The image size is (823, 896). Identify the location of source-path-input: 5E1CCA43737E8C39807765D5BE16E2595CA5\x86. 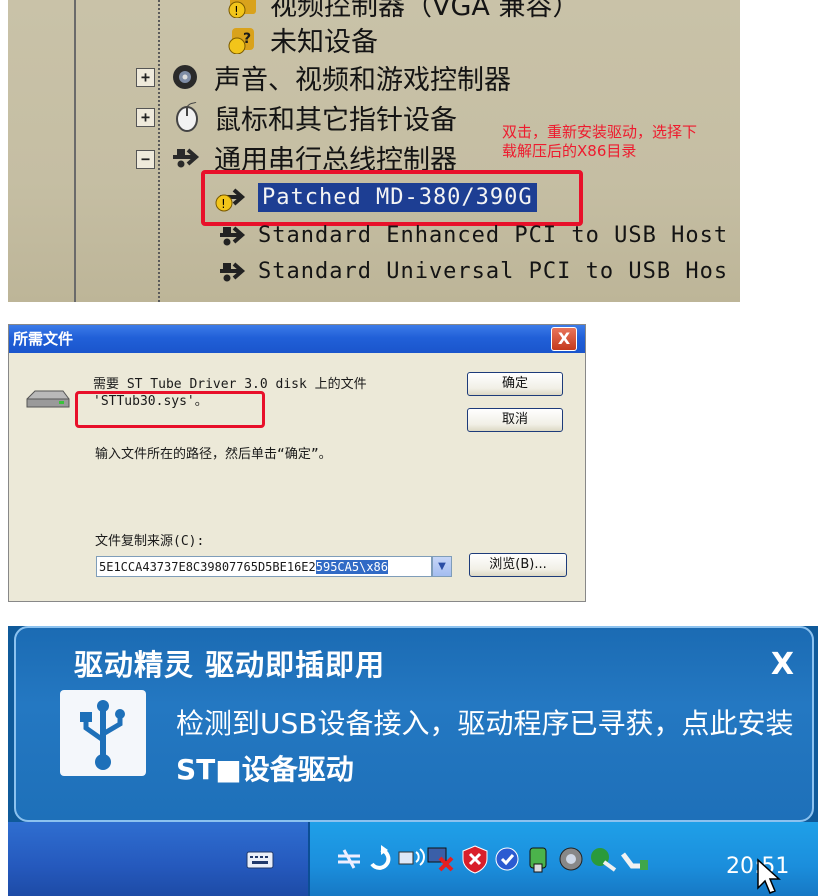
(264, 566).